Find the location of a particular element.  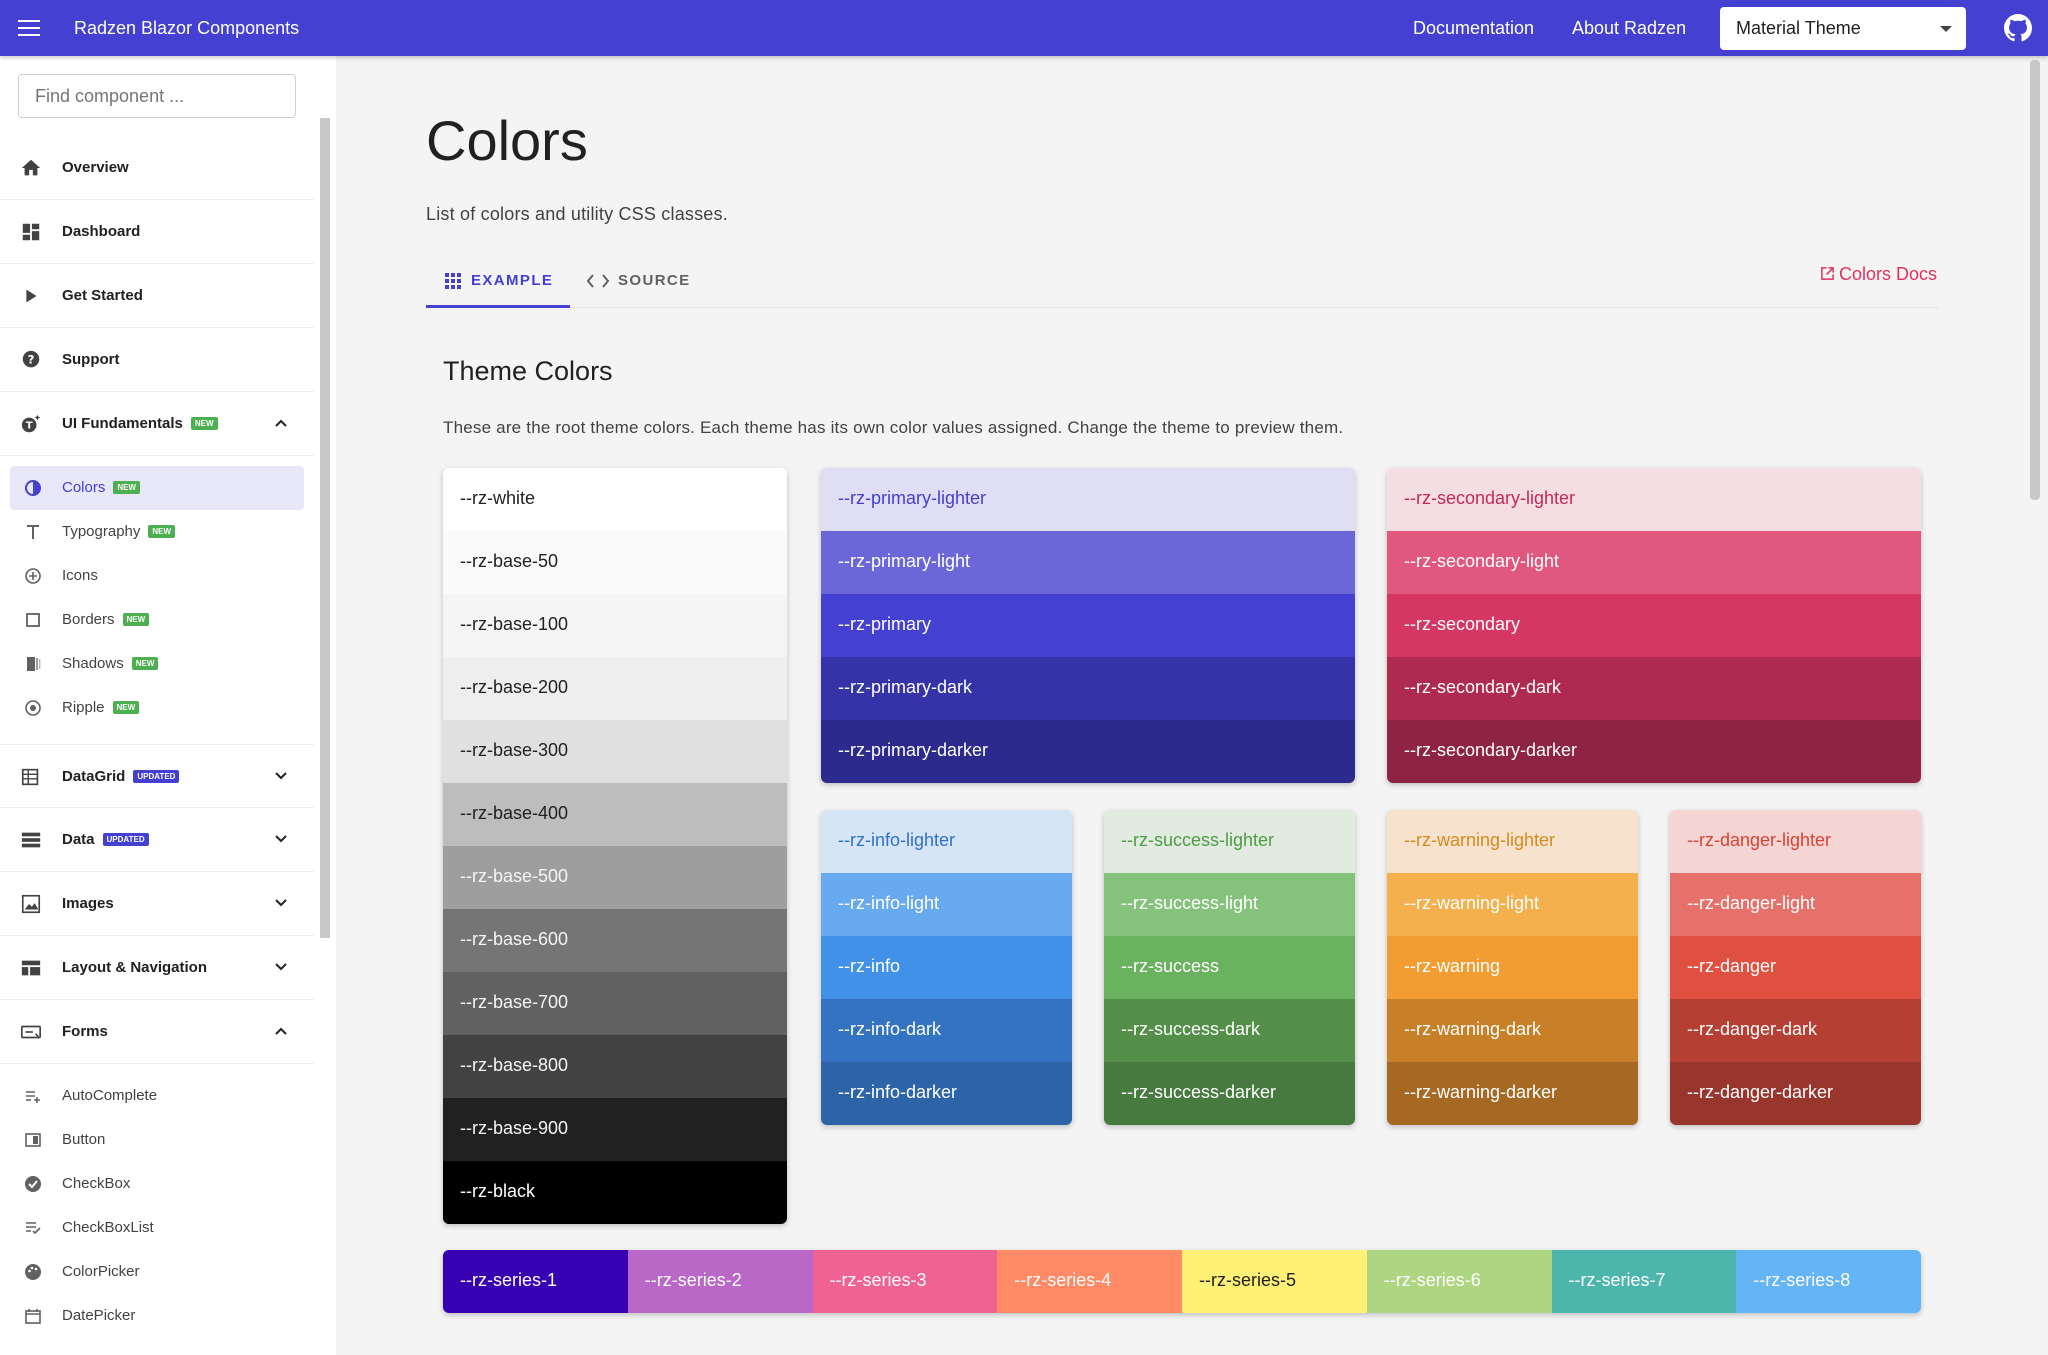

color-swatch: --rz-success-darker is located at coordinates (1229, 1093).